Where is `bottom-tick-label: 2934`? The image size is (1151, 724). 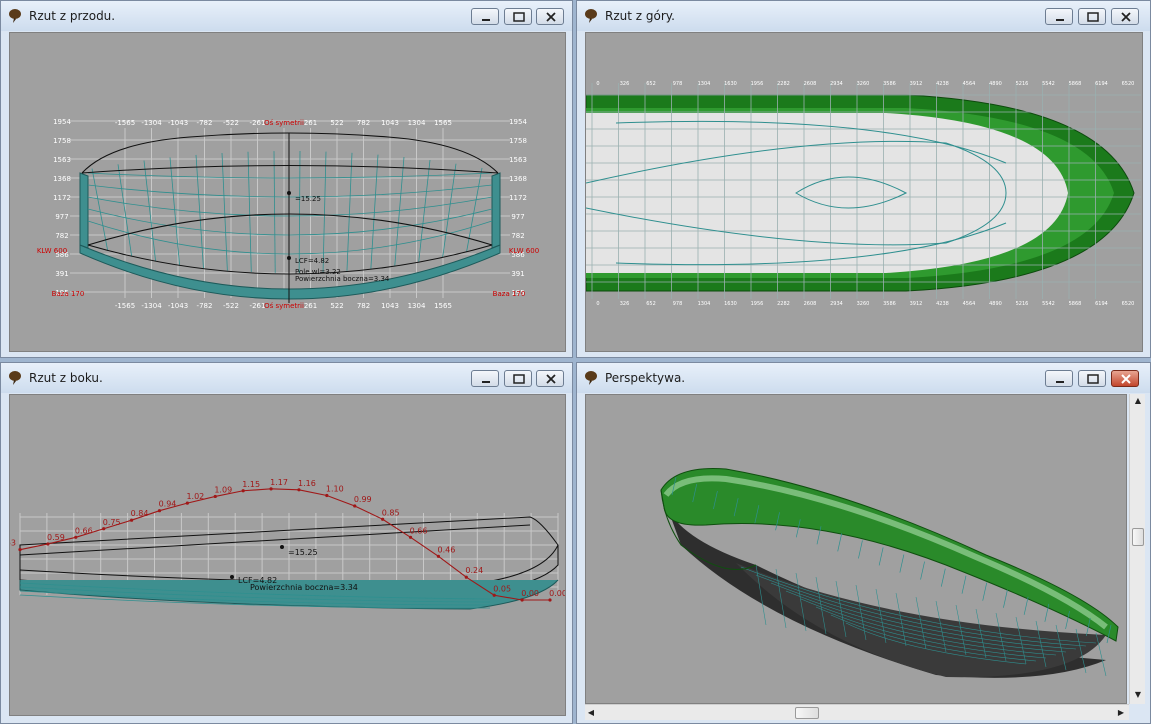
bottom-tick-label: 2934 is located at coordinates (836, 304).